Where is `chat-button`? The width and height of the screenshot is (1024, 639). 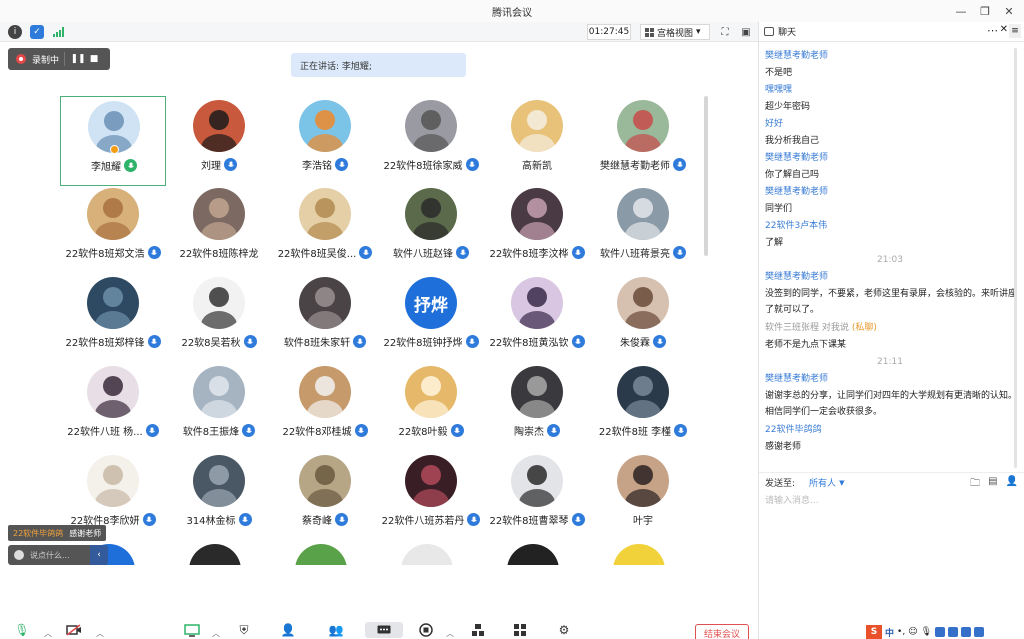
chat-button is located at coordinates (384, 630).